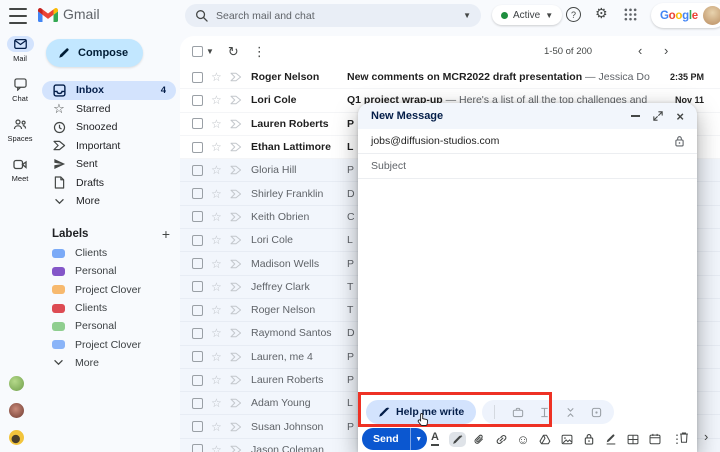 The image size is (720, 452). What do you see at coordinates (20, 89) in the screenshot?
I see `rail-item-chat: Chat` at bounding box center [20, 89].